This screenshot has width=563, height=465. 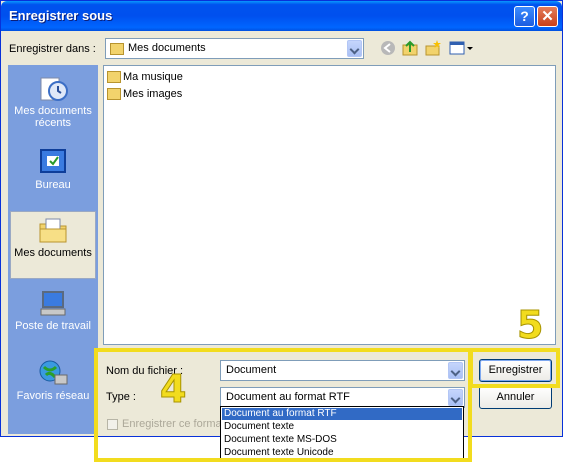 I want to click on my-documents-icon, so click(x=53, y=230).